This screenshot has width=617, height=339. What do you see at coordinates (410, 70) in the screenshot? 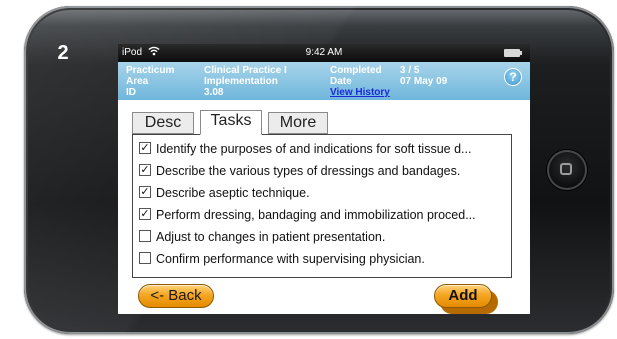
I see `completed-value: 3 / 5` at bounding box center [410, 70].